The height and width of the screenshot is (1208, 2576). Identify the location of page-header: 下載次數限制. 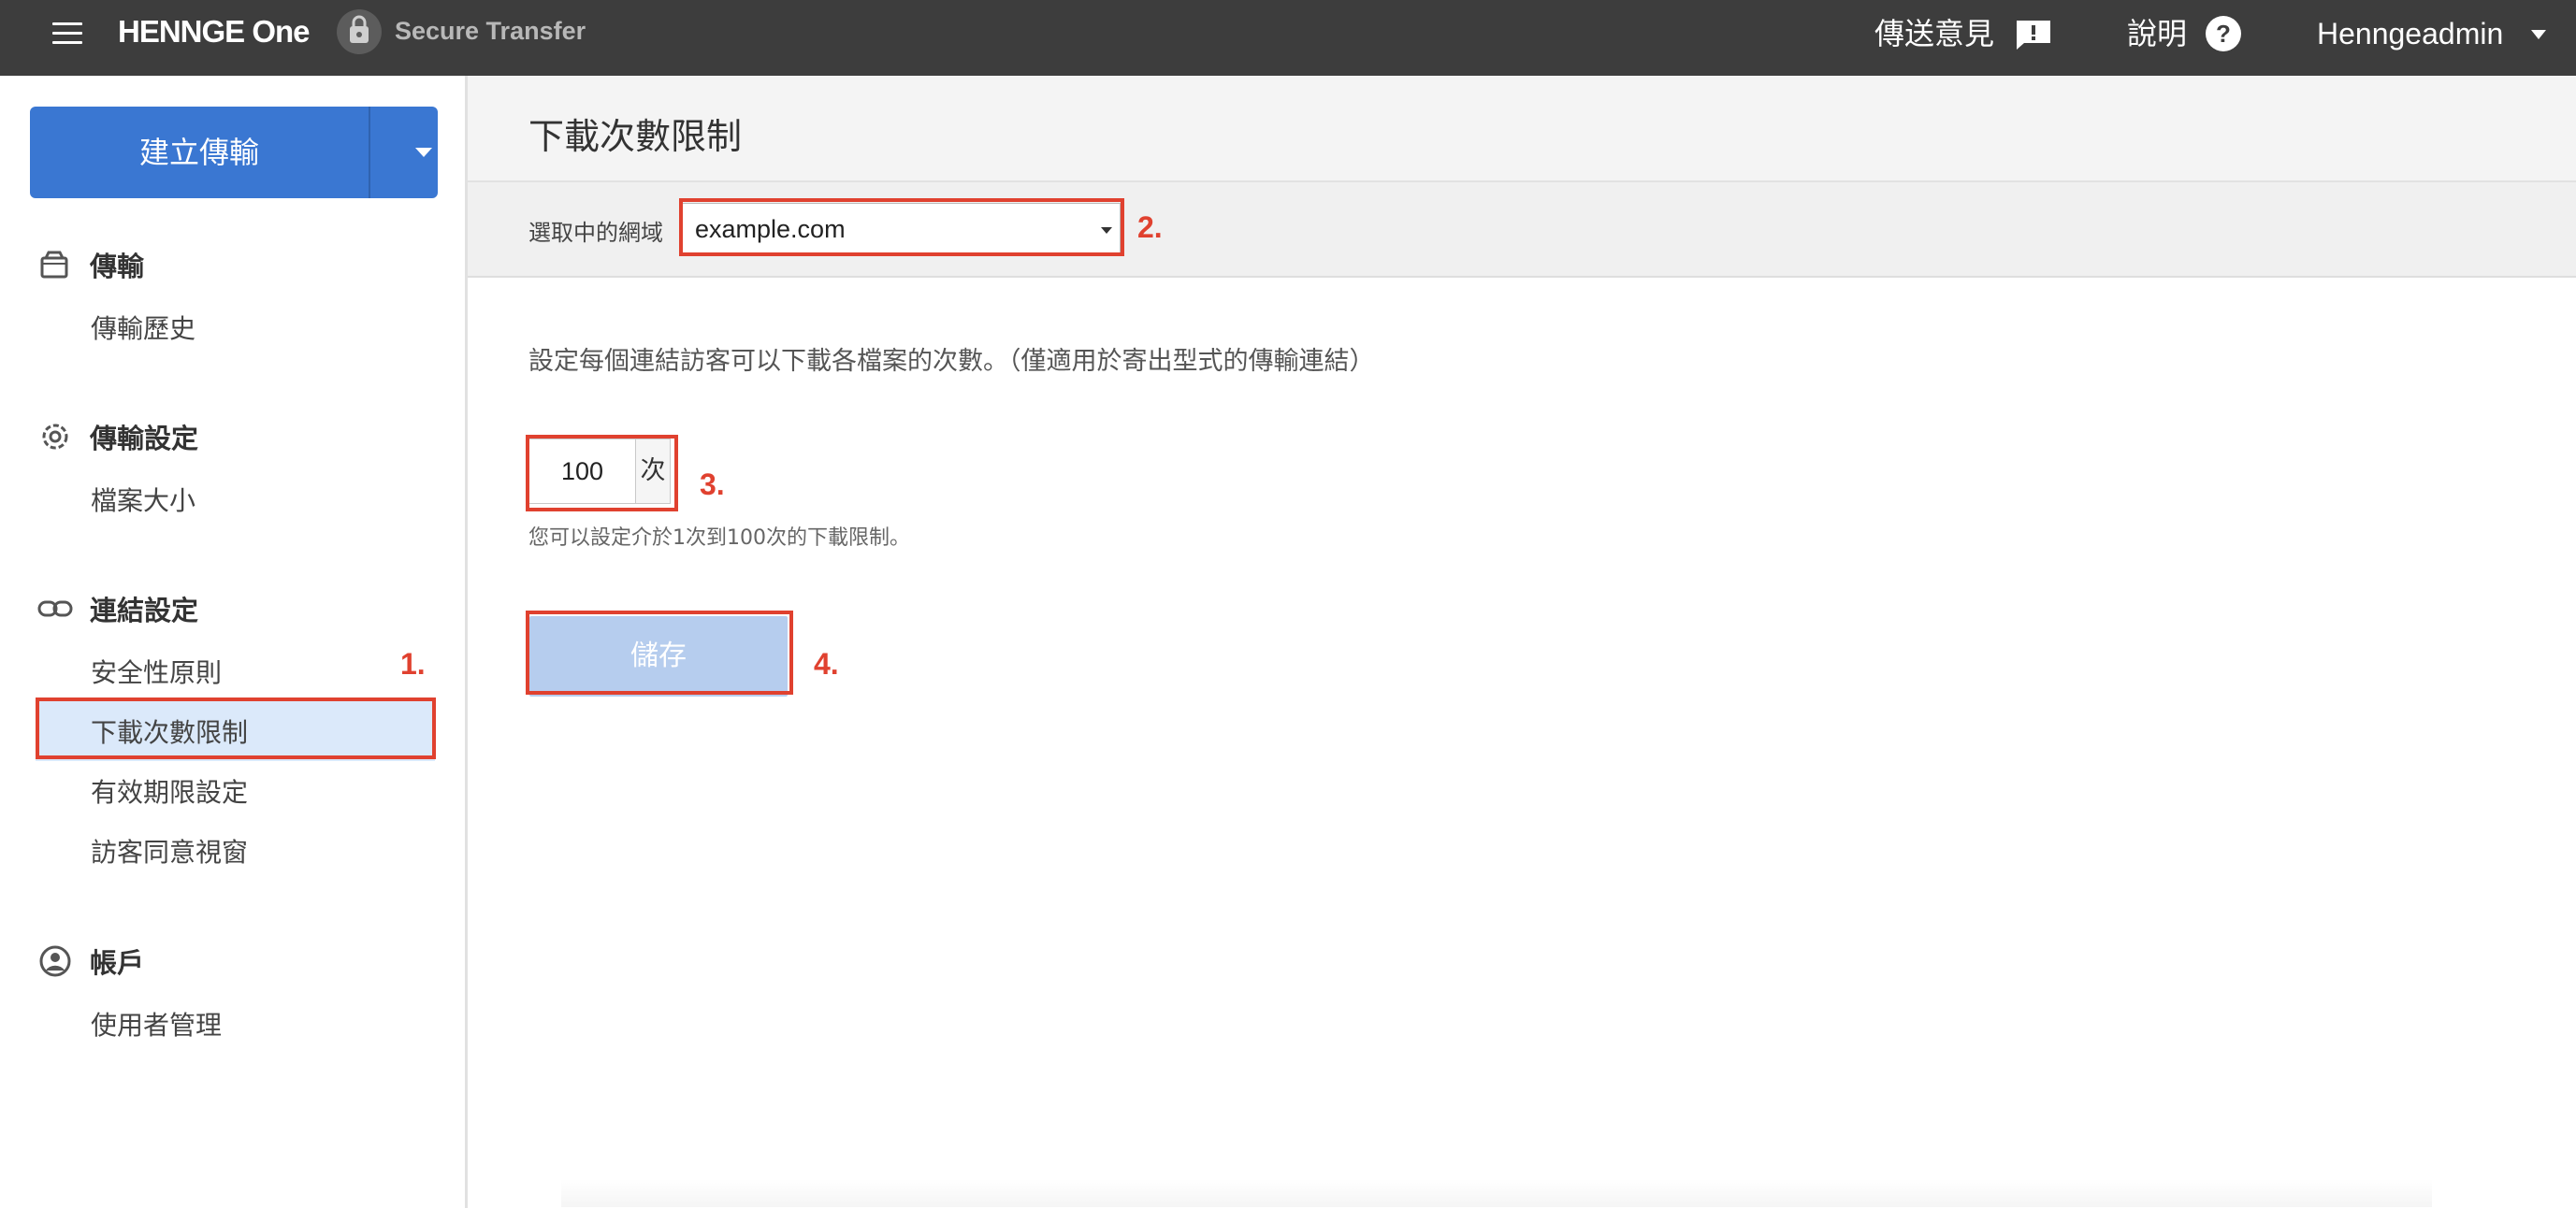
(1522, 129).